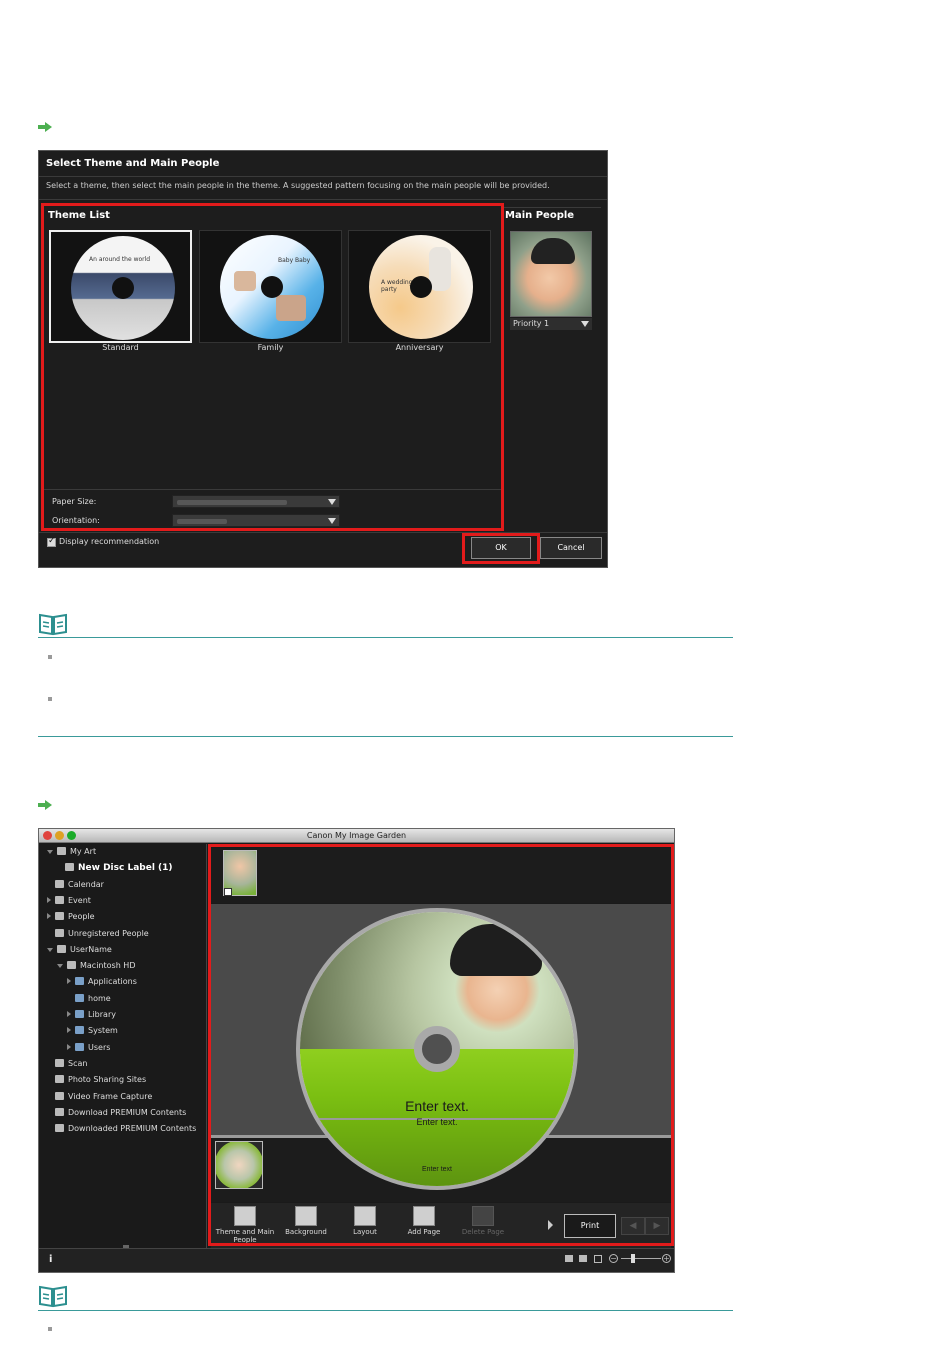  I want to click on sidebar-item: Library, so click(91, 1017).